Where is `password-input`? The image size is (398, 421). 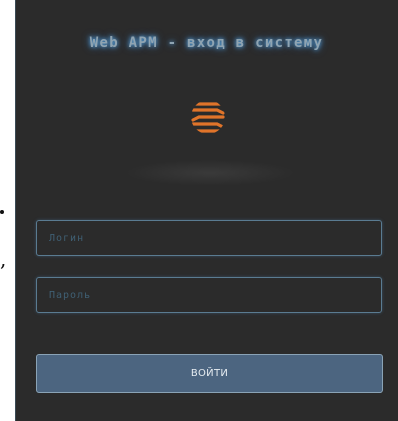
password-input is located at coordinates (209, 295).